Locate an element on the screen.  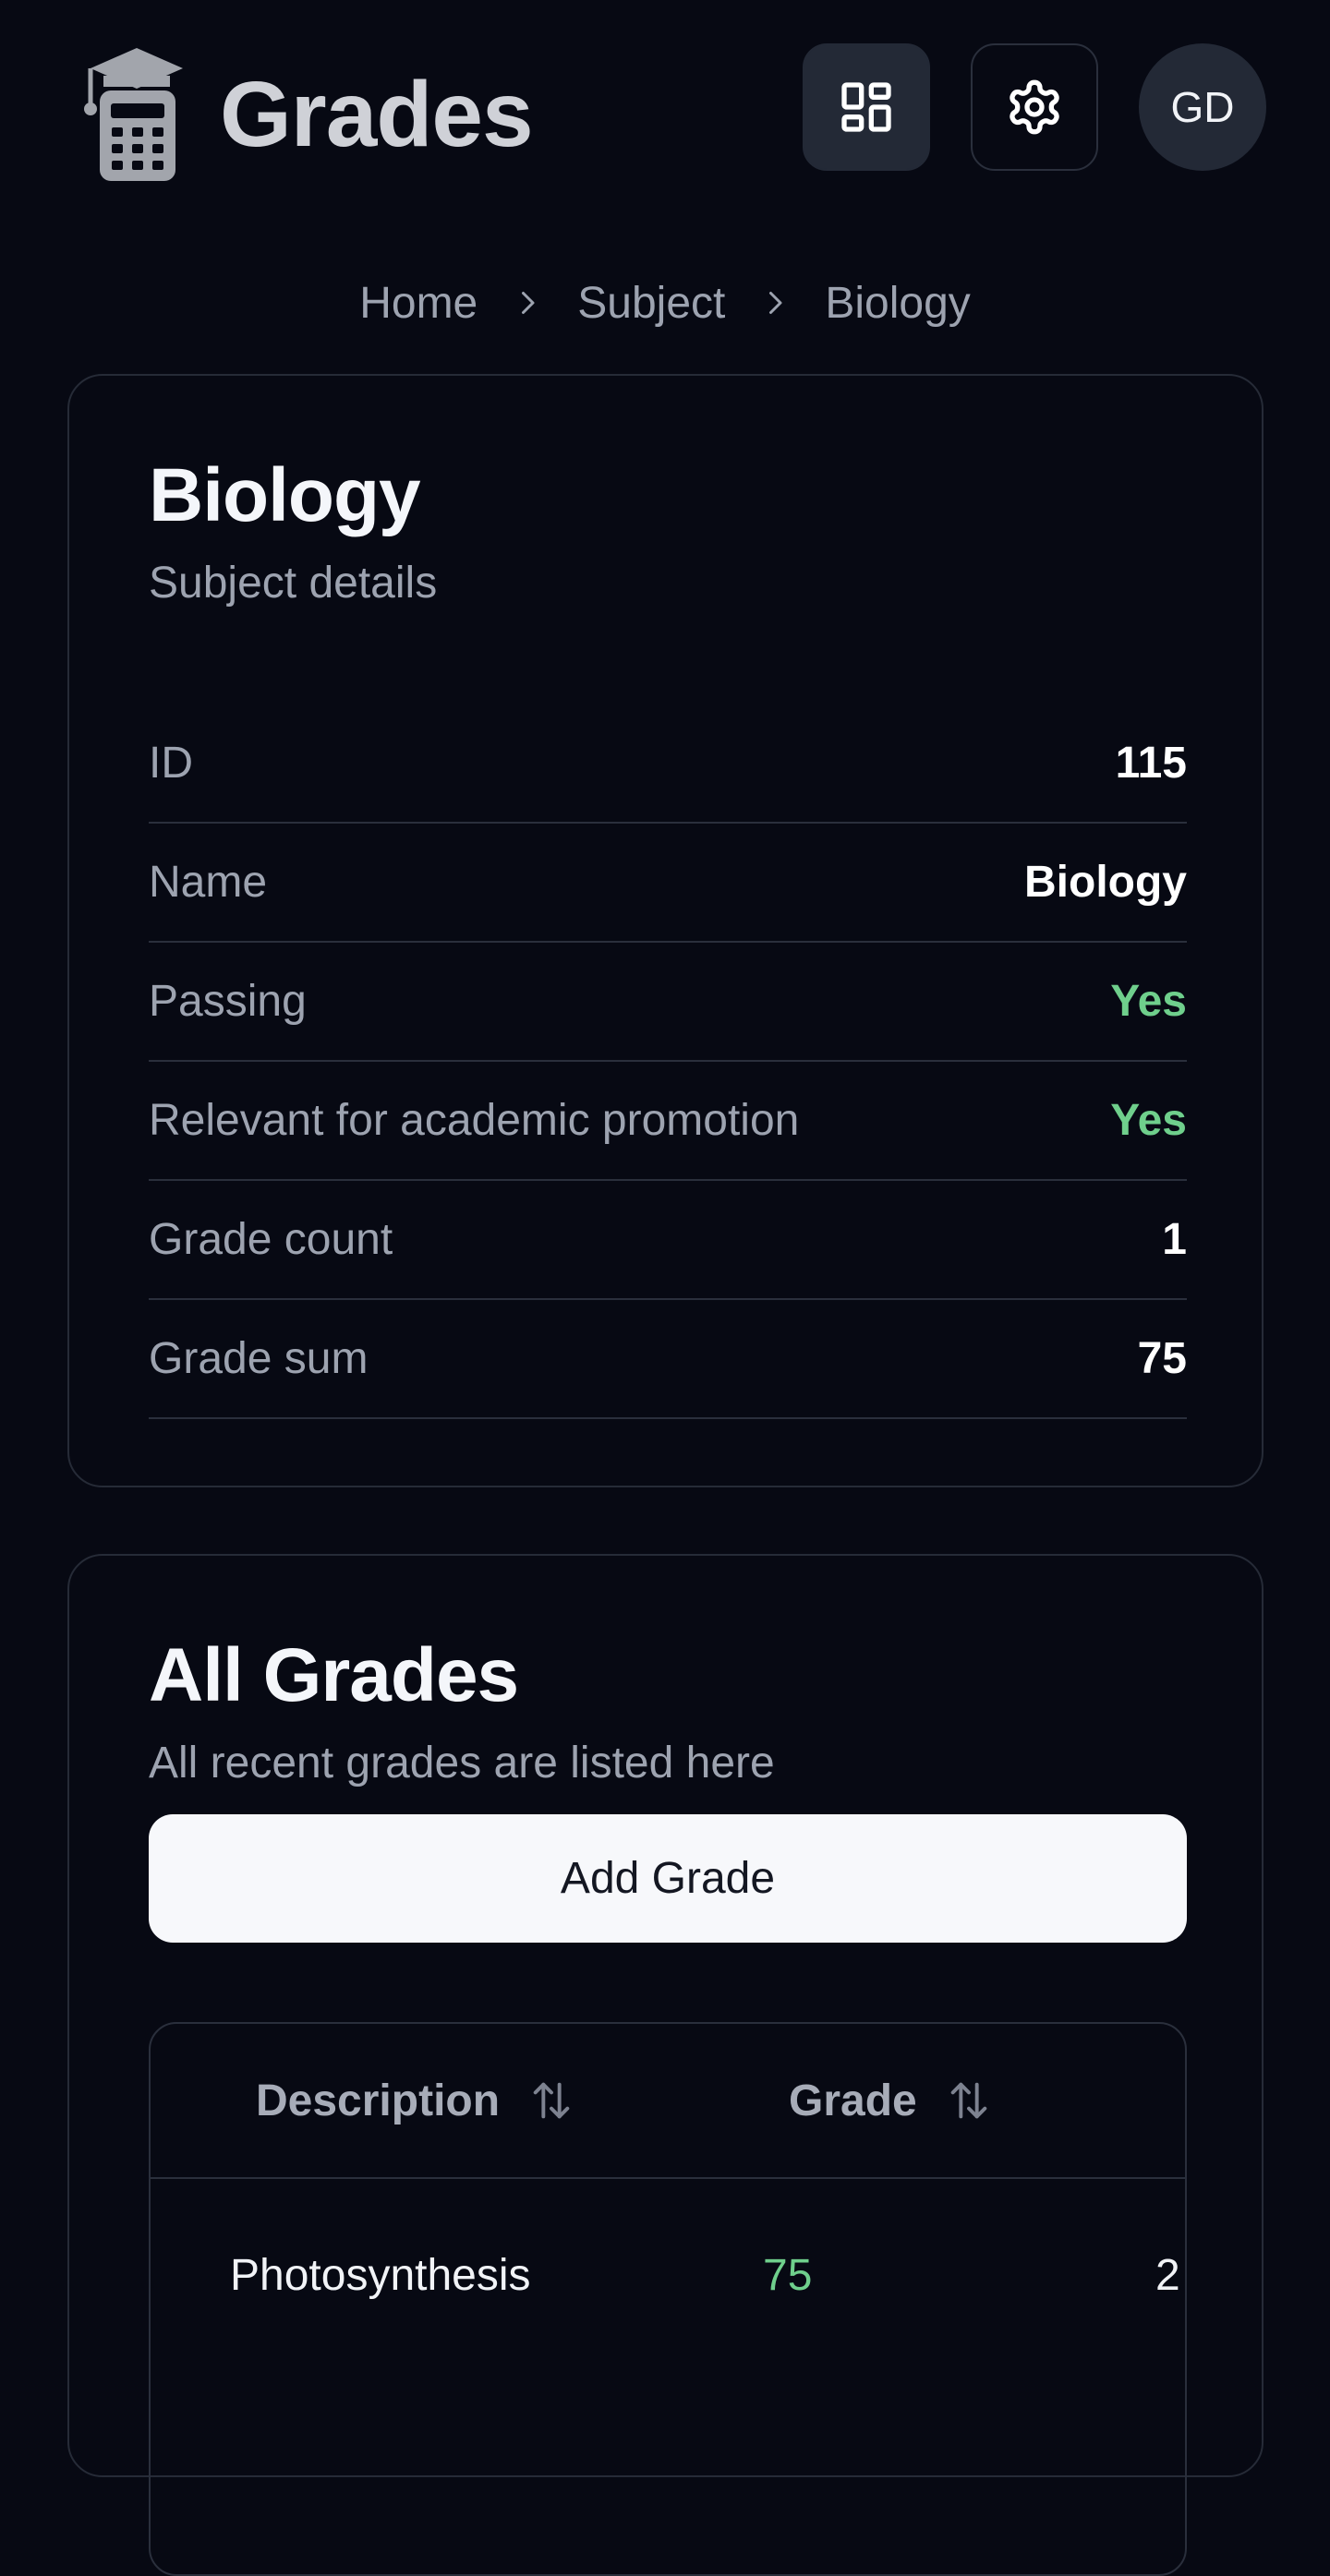
column-header-description: Description is located at coordinates (415, 2100).